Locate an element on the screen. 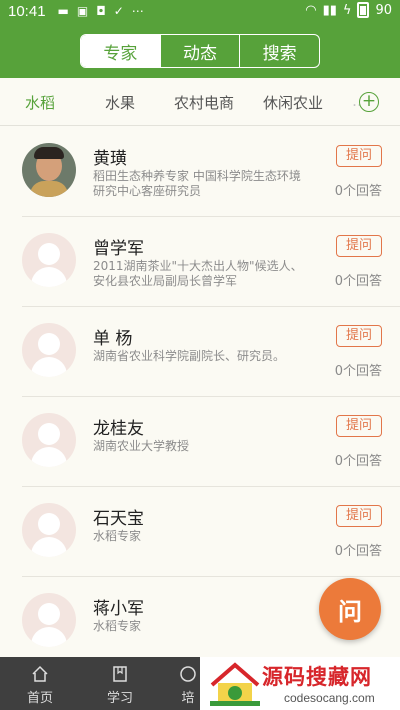 The height and width of the screenshot is (710, 400). book-icon is located at coordinates (120, 674).